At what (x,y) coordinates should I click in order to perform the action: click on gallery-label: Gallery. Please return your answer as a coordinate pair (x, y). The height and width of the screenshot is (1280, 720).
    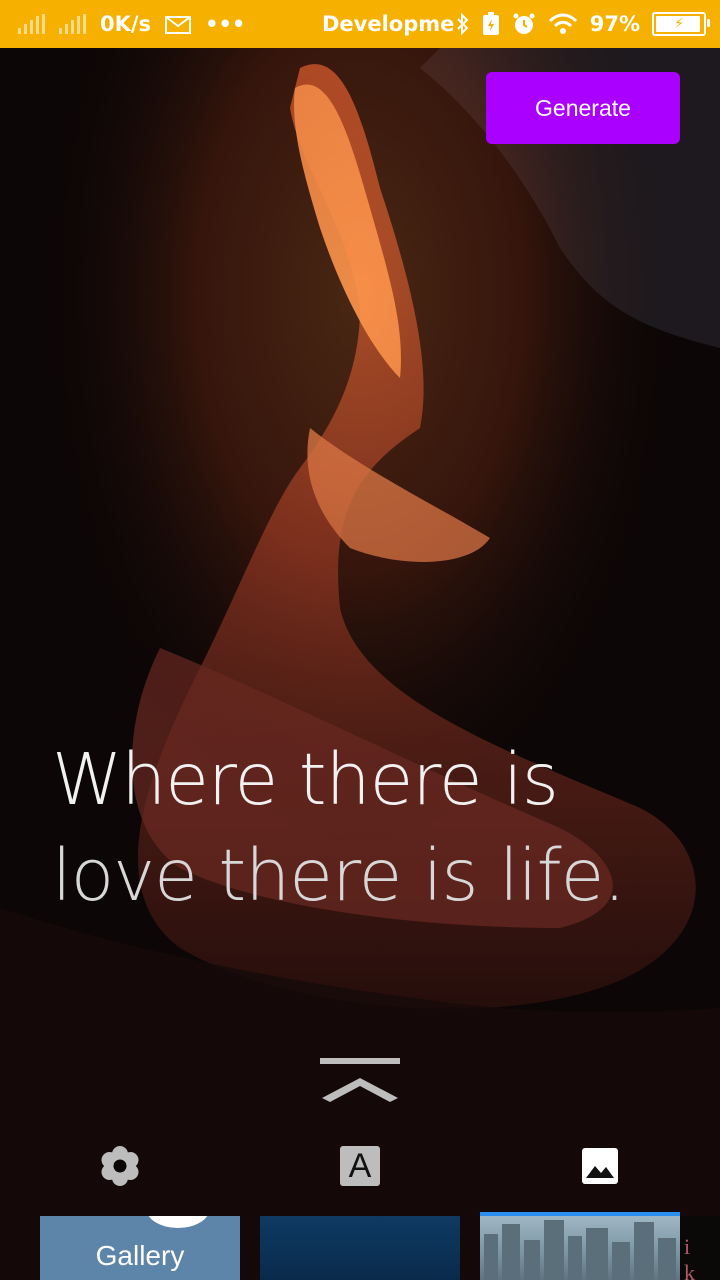
    Looking at the image, I should click on (140, 1255).